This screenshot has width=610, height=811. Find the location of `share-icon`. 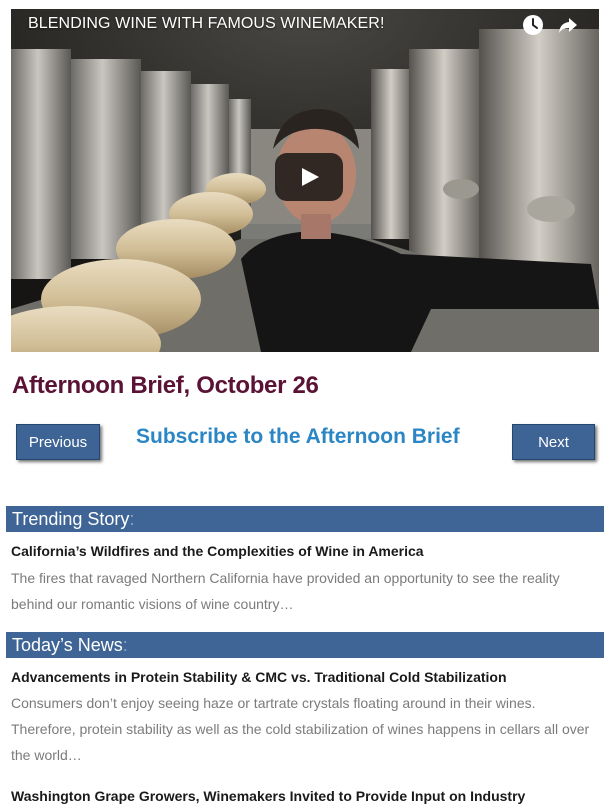

share-icon is located at coordinates (568, 25).